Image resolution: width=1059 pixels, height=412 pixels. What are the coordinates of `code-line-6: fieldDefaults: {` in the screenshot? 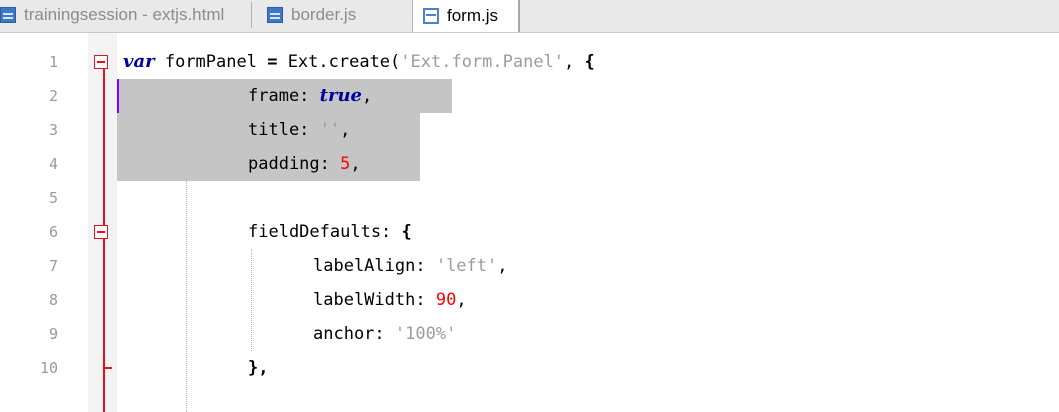 It's located at (330, 232).